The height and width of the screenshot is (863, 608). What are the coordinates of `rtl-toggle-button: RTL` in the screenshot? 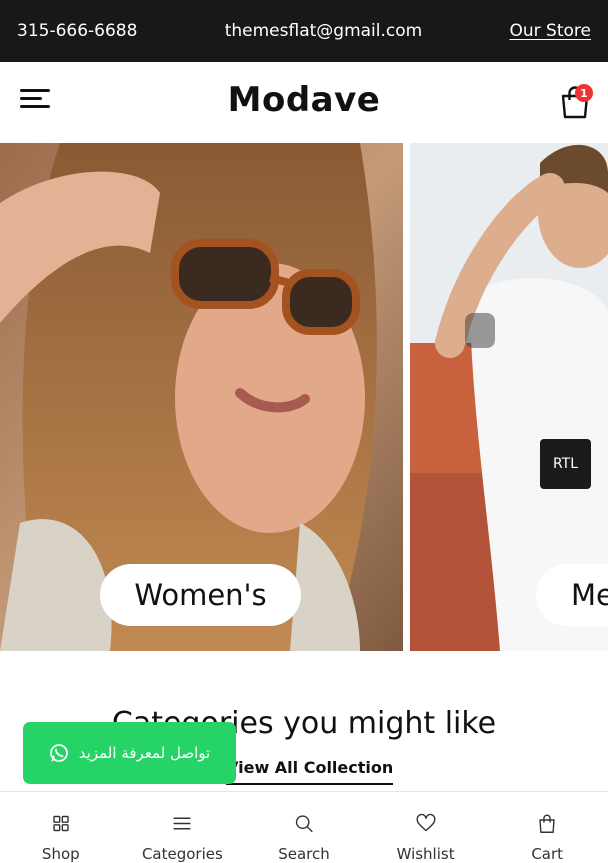 It's located at (565, 464).